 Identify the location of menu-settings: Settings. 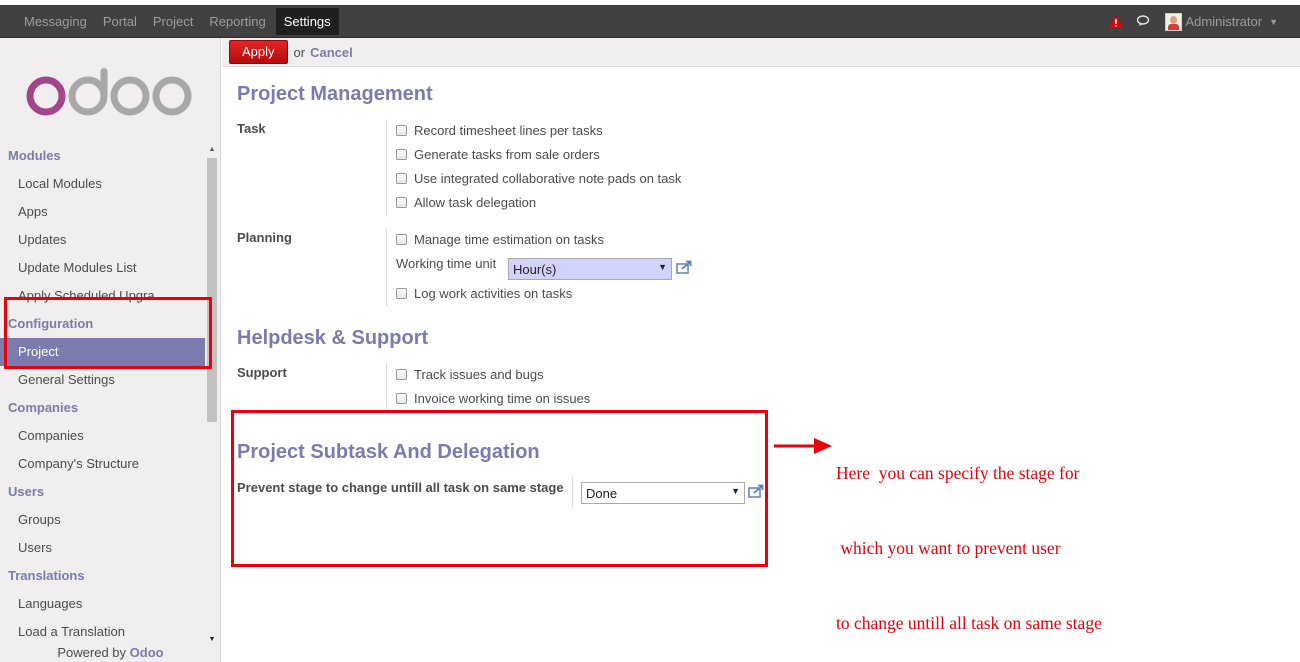
(307, 21).